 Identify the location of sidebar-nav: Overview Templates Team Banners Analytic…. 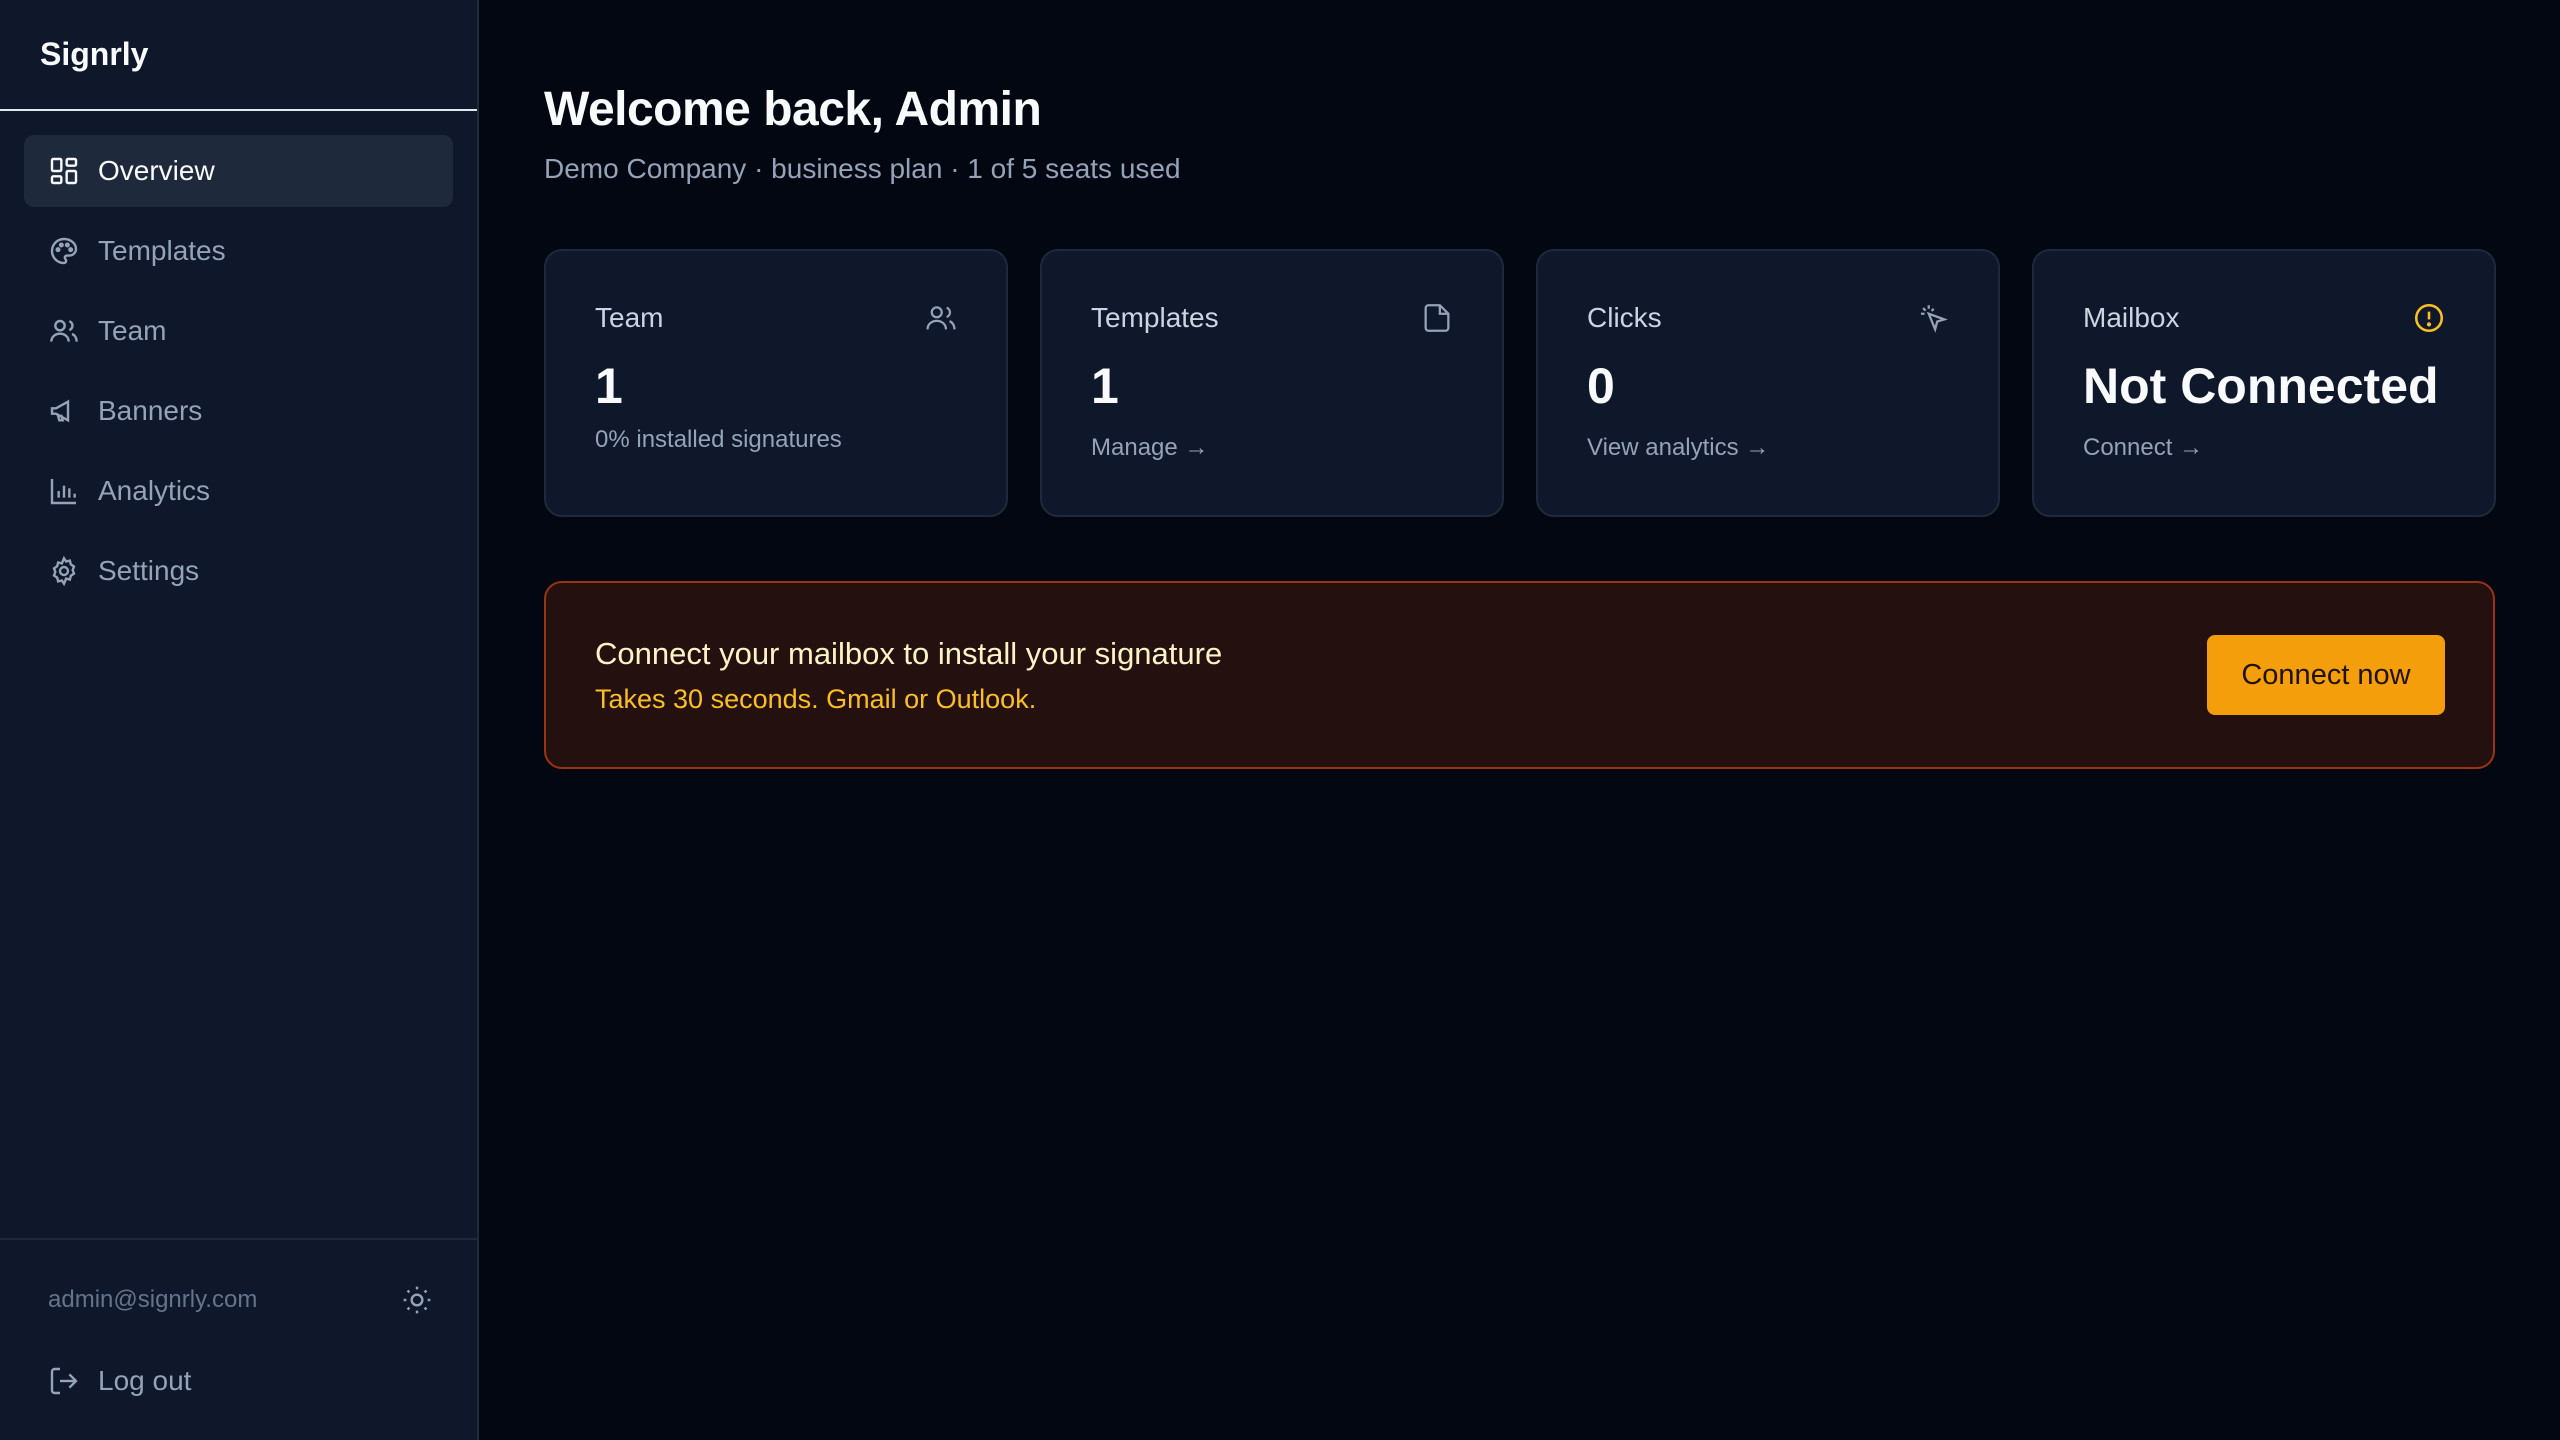
(238, 359).